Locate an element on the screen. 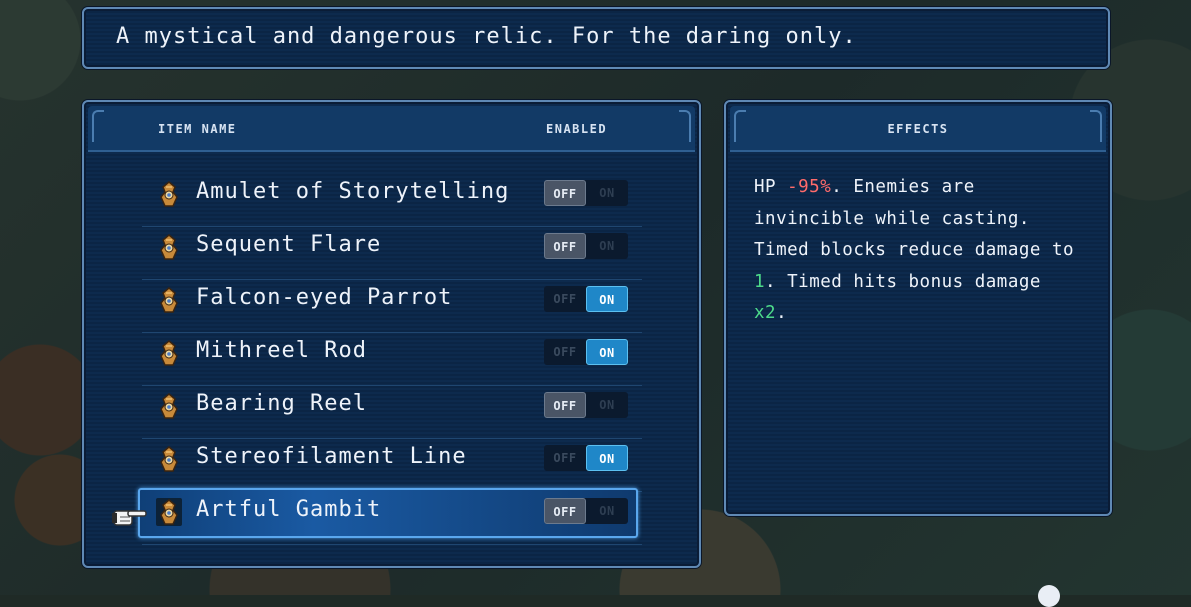 The width and height of the screenshot is (1191, 607). relic-name: Amulet of Storytelling is located at coordinates (353, 191).